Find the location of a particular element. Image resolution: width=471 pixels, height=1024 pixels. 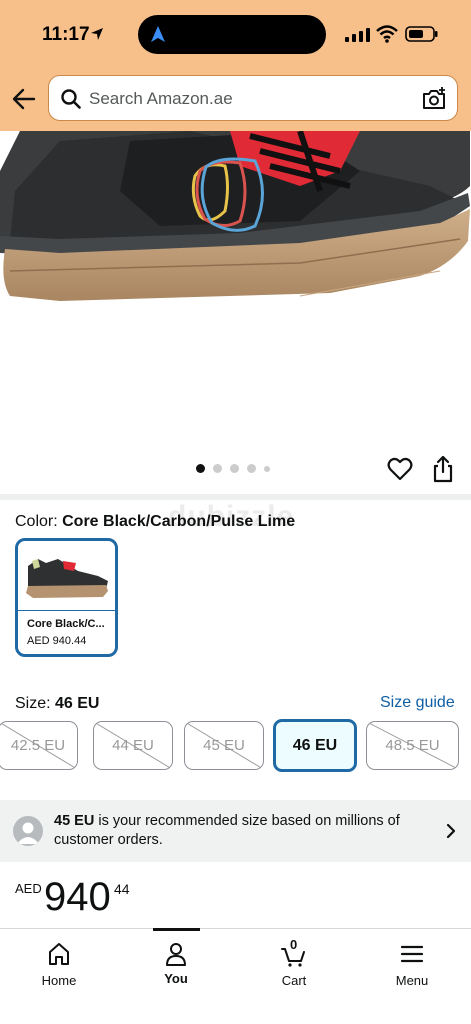

nav-home: Home is located at coordinates (59, 976).